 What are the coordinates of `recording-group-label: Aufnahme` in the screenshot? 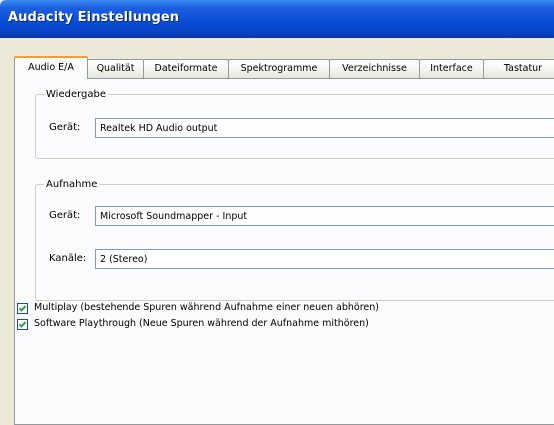 It's located at (72, 184).